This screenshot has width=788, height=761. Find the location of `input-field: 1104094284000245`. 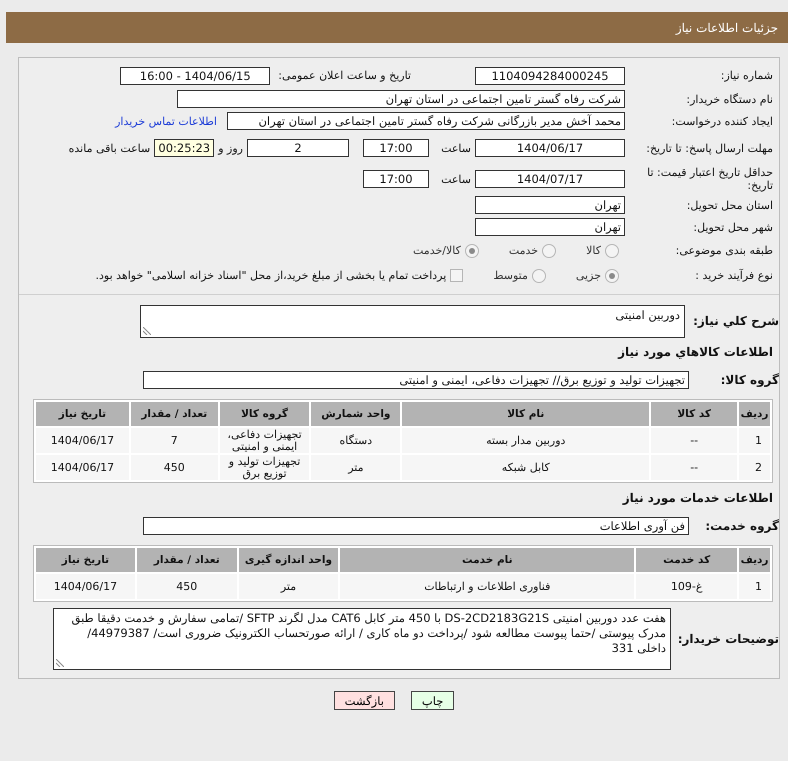

input-field: 1104094284000245 is located at coordinates (550, 75).